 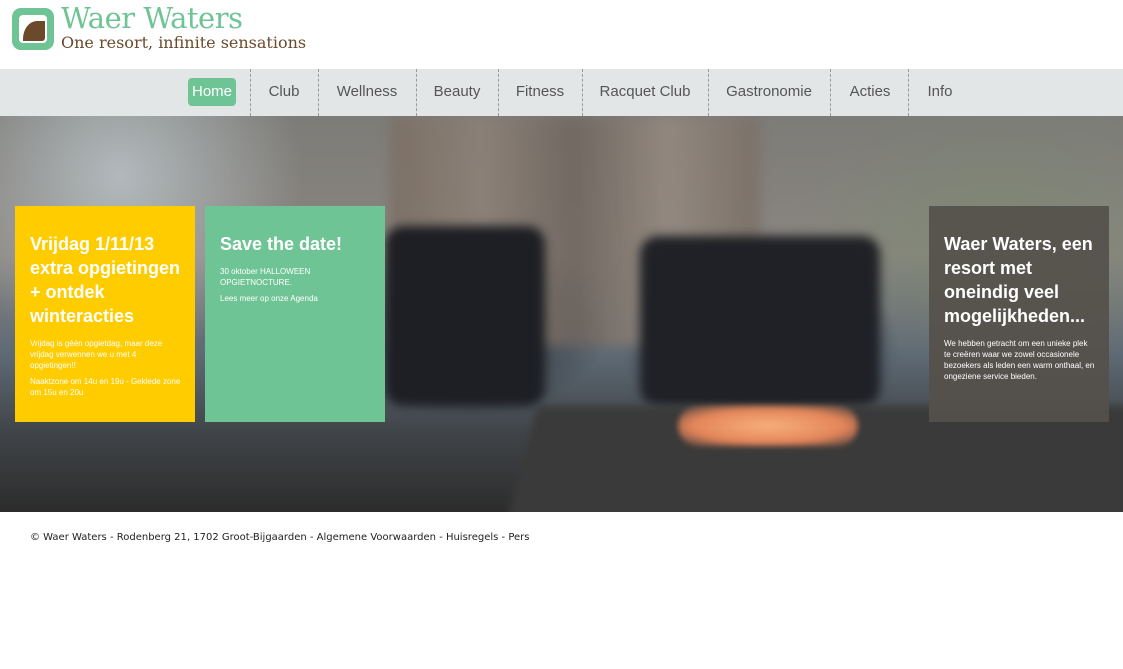 What do you see at coordinates (295, 298) in the screenshot?
I see `card-link-agenda: Lees meer op onze Agenda` at bounding box center [295, 298].